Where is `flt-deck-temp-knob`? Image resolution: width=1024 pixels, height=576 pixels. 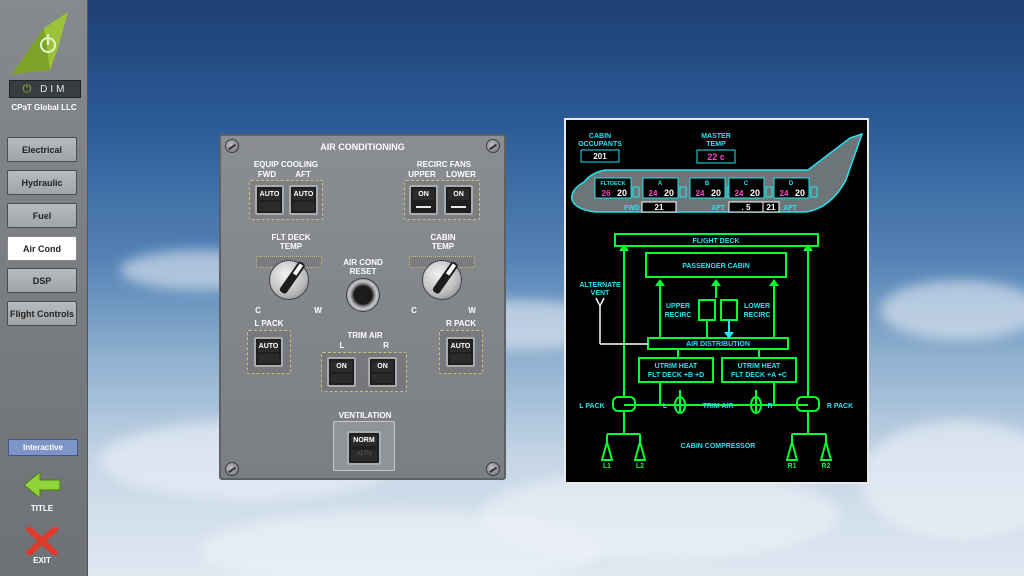
flt-deck-temp-knob is located at coordinates (289, 280).